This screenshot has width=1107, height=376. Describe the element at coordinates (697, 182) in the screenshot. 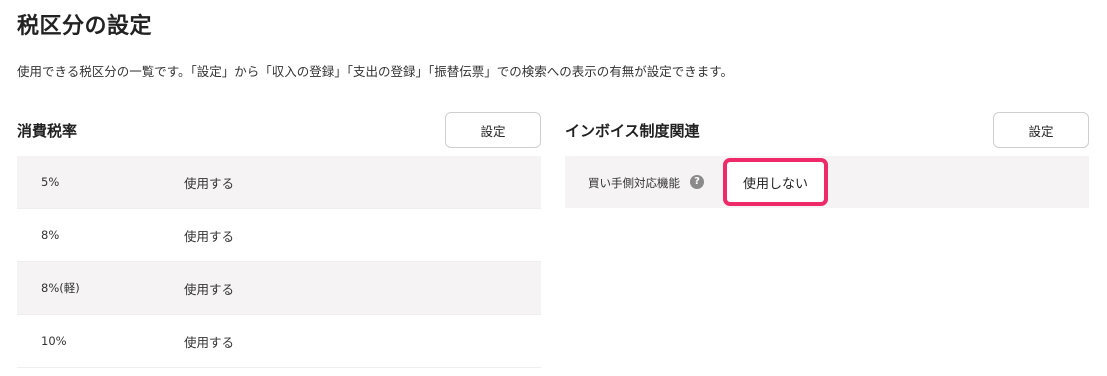

I see `help-icon: ?` at that location.